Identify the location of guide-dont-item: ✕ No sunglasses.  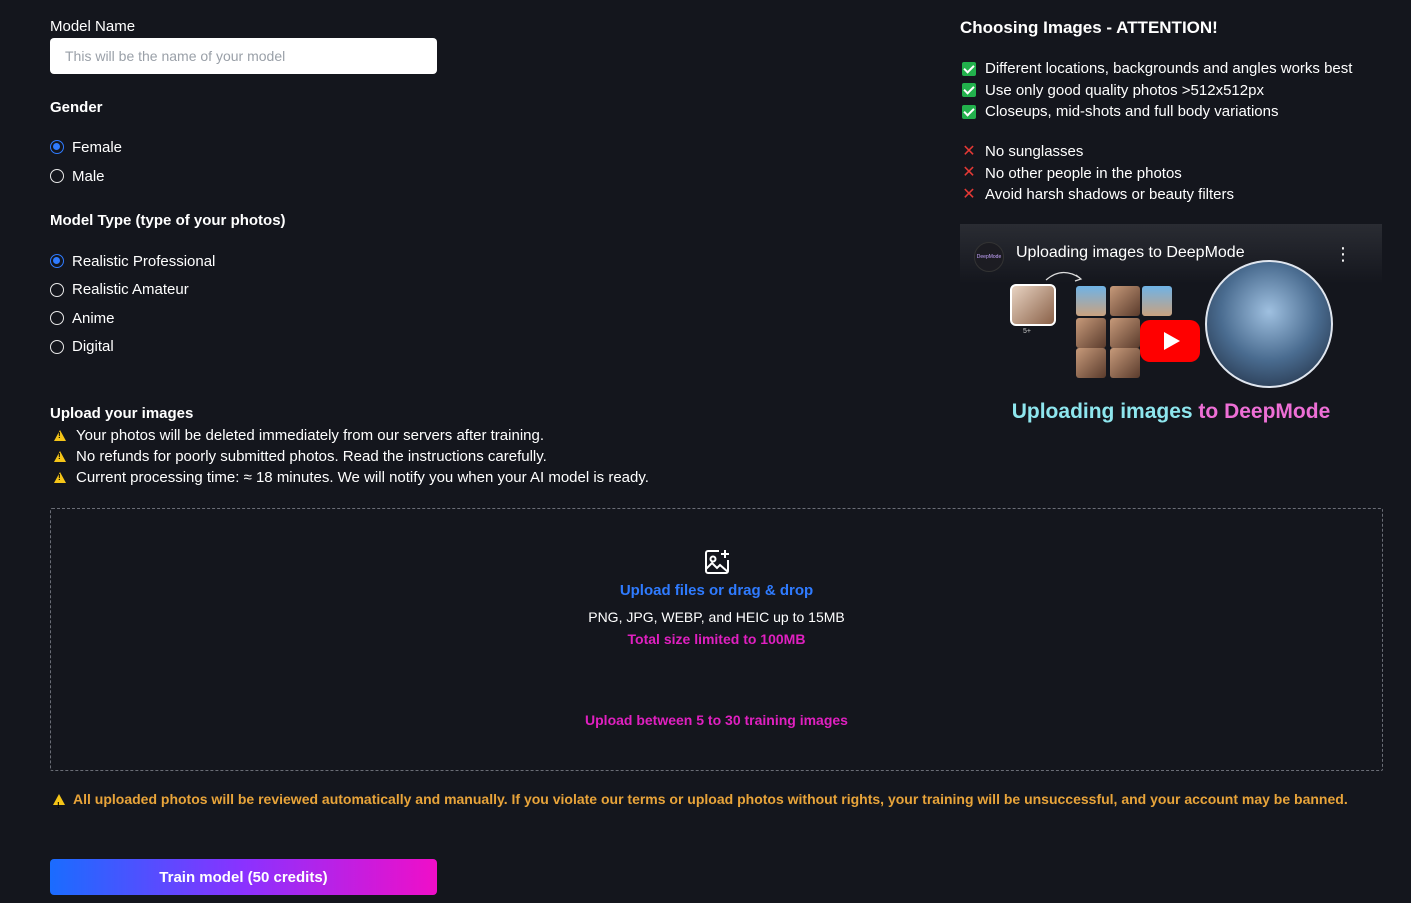
(1098, 152).